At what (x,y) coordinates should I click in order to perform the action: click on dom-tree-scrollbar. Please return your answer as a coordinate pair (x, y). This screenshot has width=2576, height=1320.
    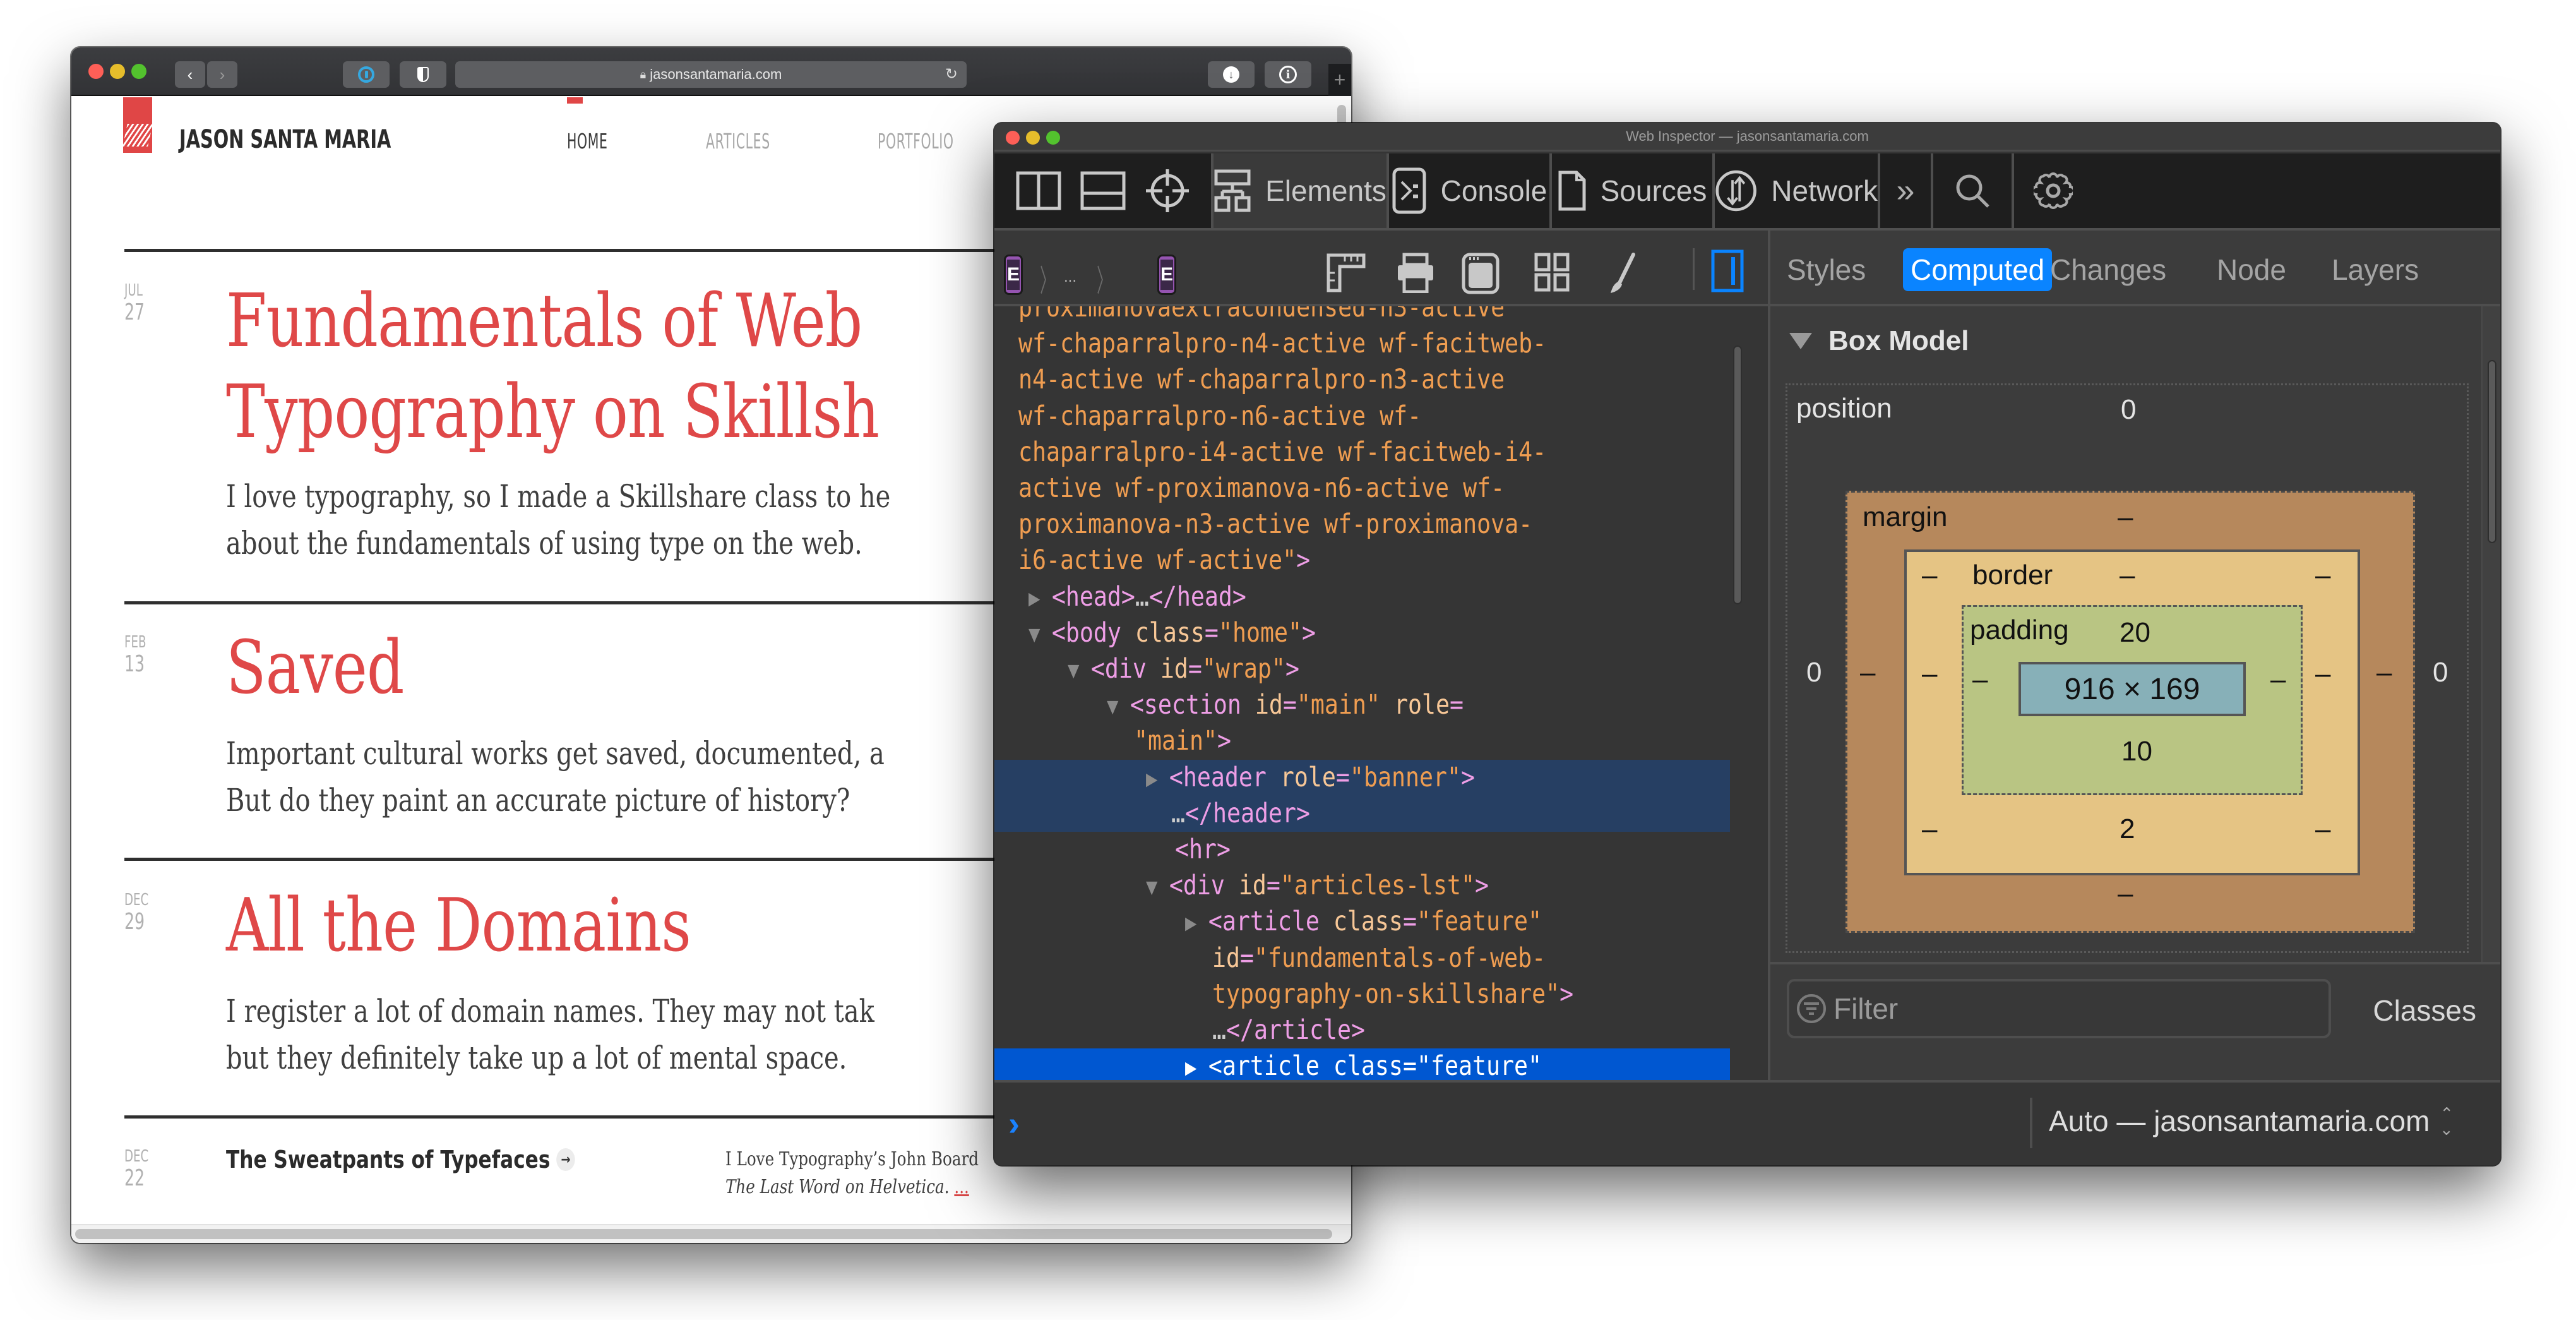
    Looking at the image, I should click on (1737, 474).